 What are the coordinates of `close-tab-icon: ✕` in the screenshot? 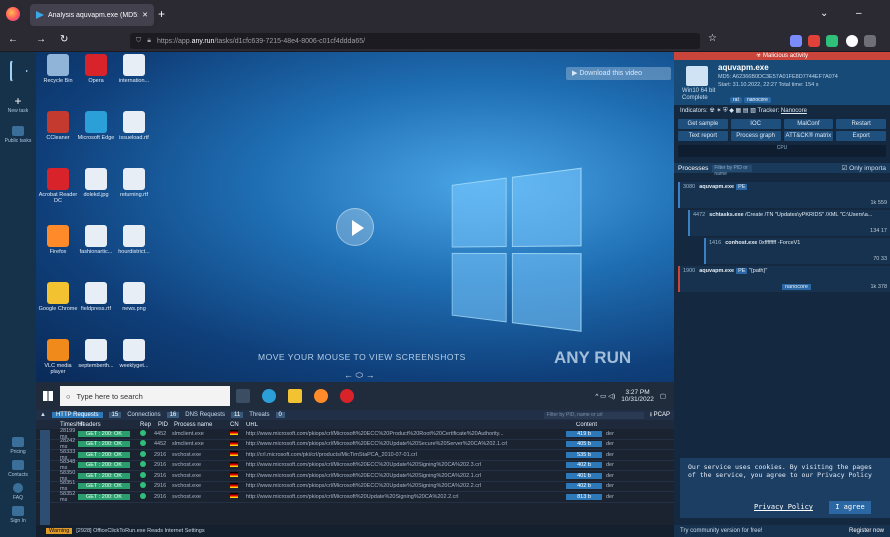 It's located at (145, 15).